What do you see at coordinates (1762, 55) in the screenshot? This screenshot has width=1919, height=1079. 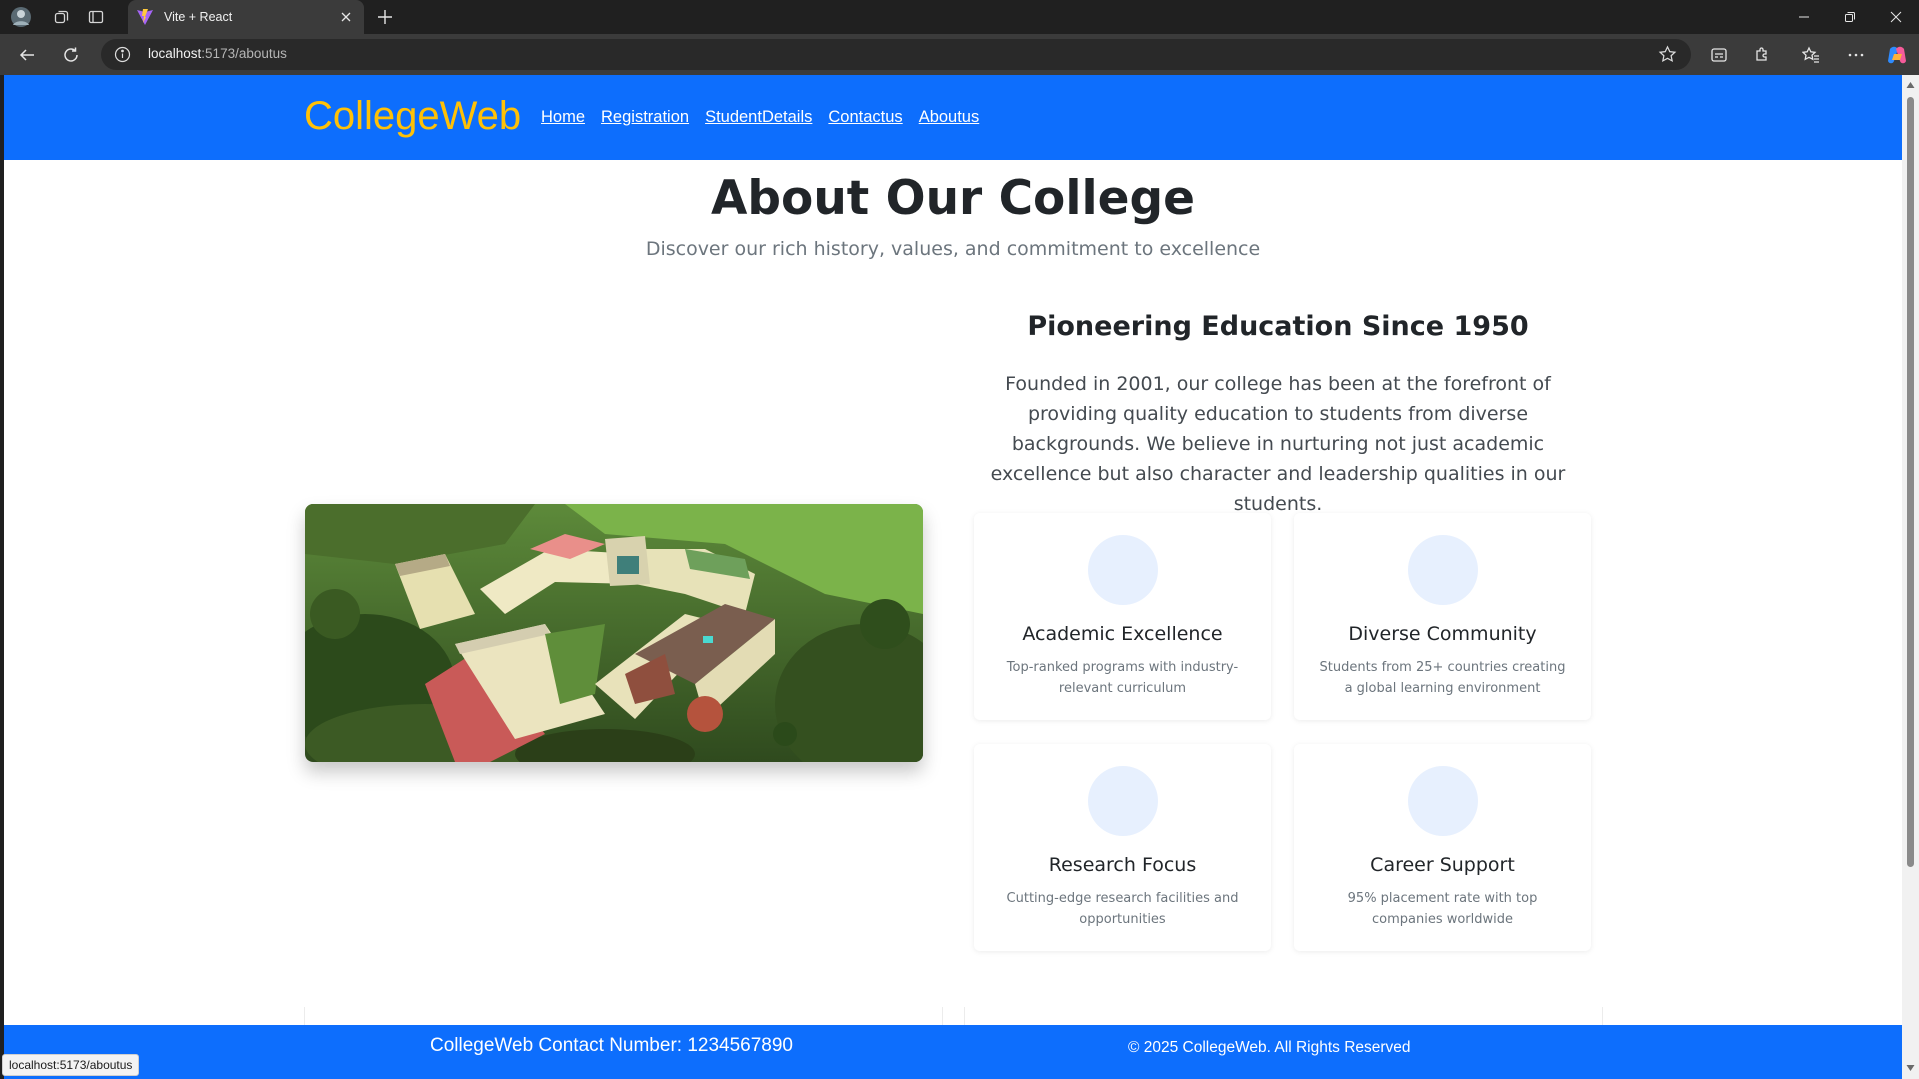 I see `extensions-icon` at bounding box center [1762, 55].